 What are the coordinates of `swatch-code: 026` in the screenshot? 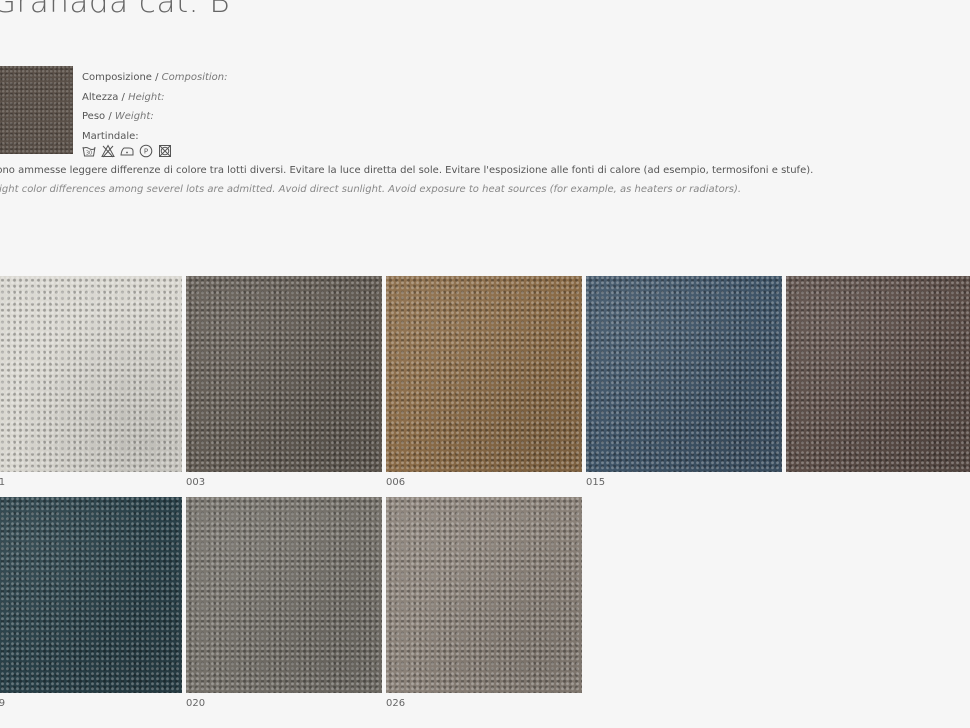 It's located at (396, 703).